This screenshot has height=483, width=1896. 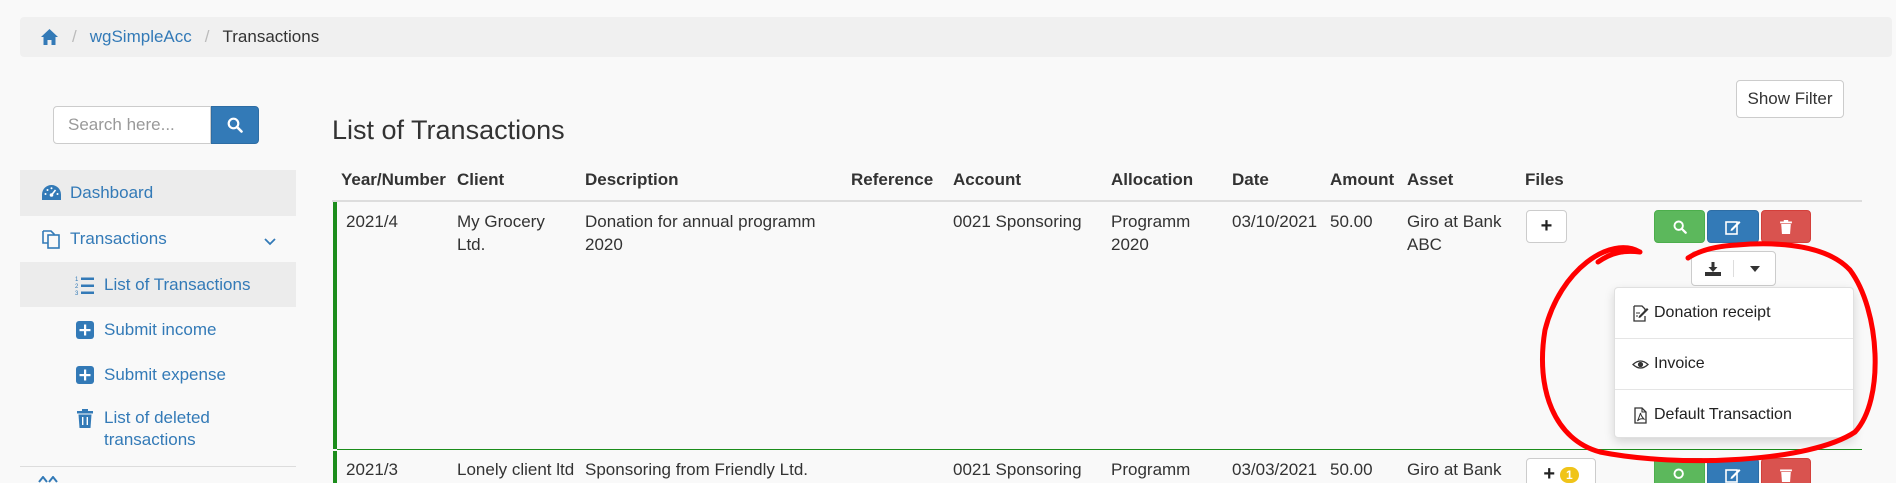 I want to click on eye-icon, so click(x=1640, y=364).